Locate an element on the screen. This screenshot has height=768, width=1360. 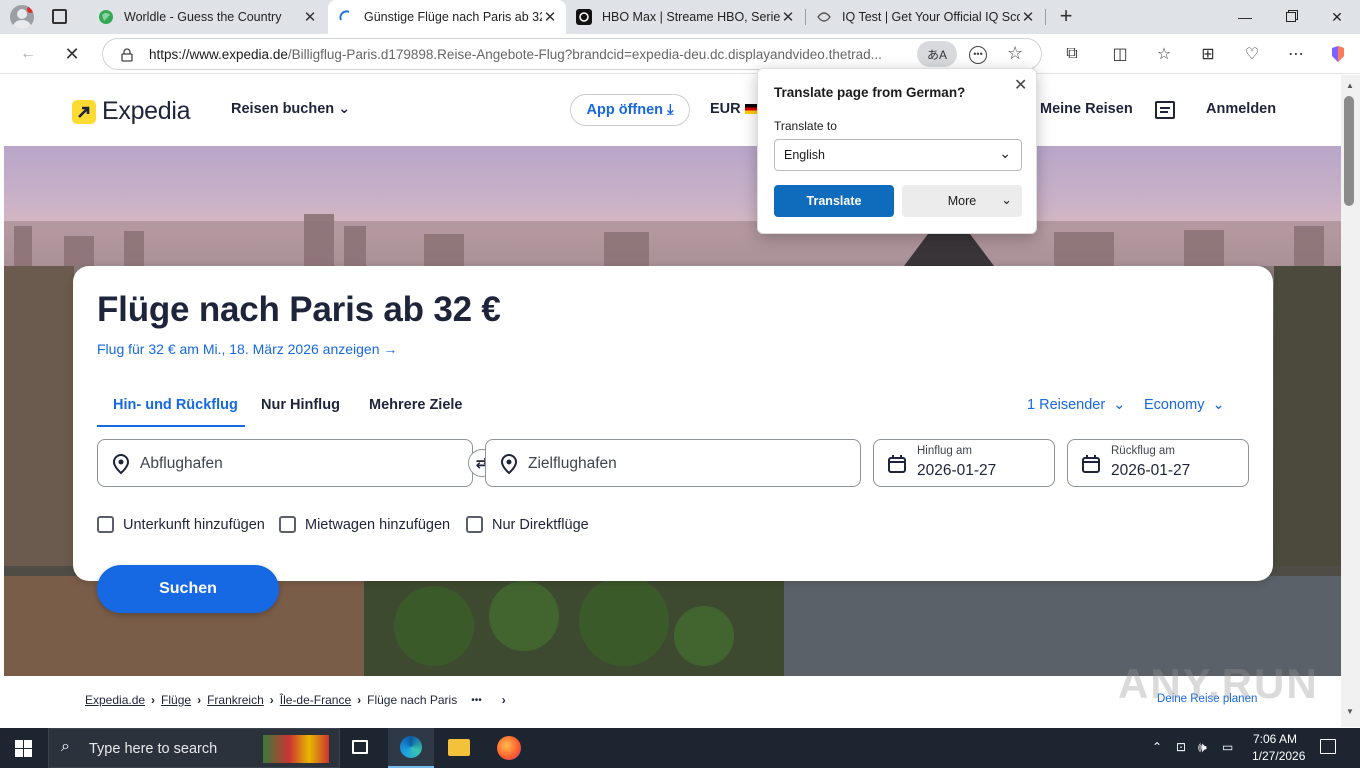
split-screen-icon: ◫ is located at coordinates (1120, 54).